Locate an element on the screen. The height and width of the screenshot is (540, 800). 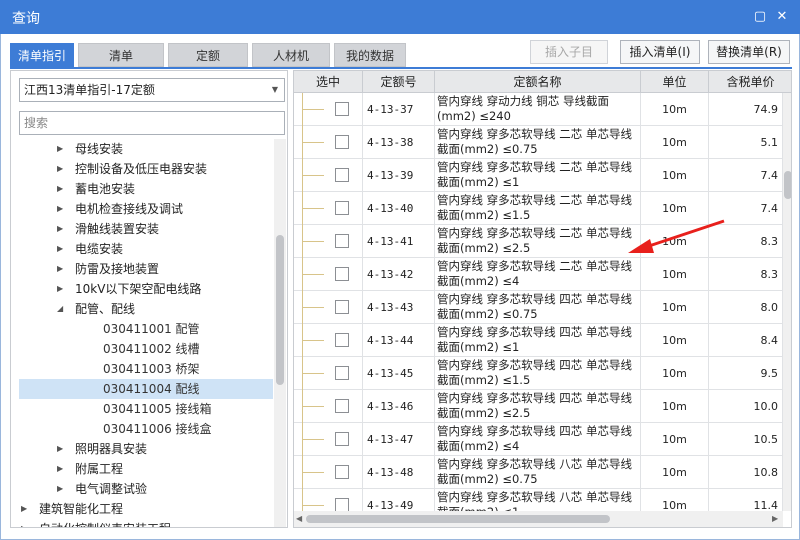
tree-item: ▶ 附属工程 is located at coordinates (146, 469).